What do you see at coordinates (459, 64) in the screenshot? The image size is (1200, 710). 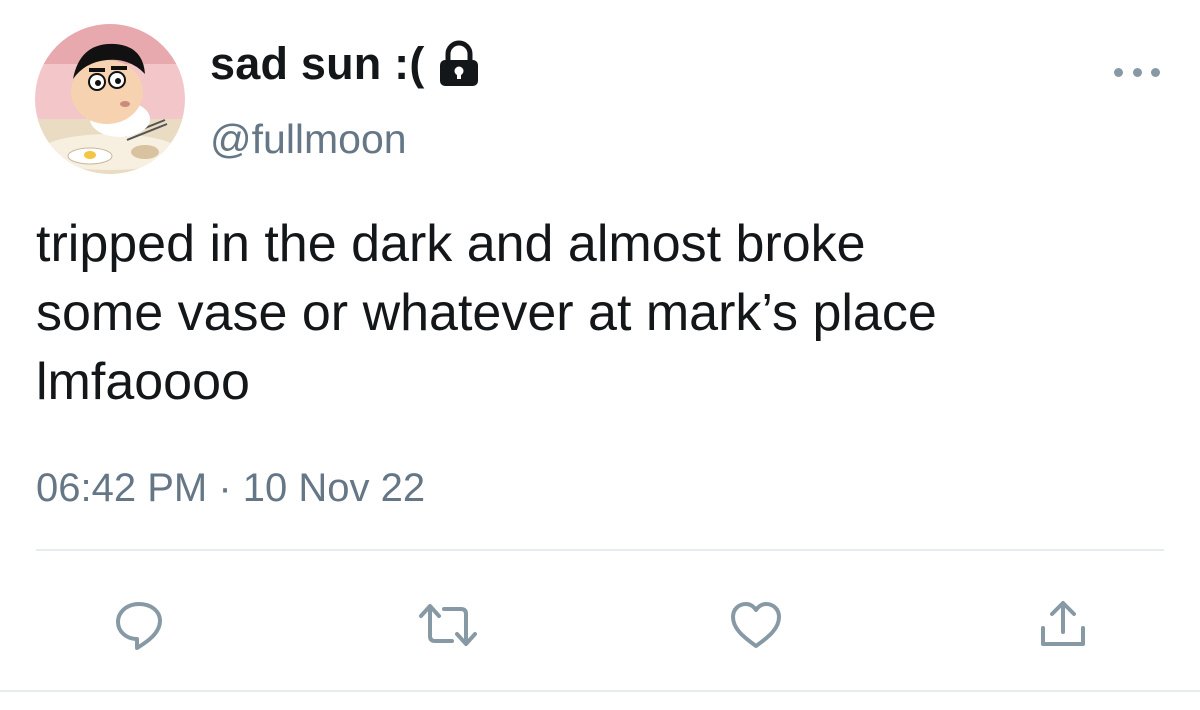 I see `lock-icon` at bounding box center [459, 64].